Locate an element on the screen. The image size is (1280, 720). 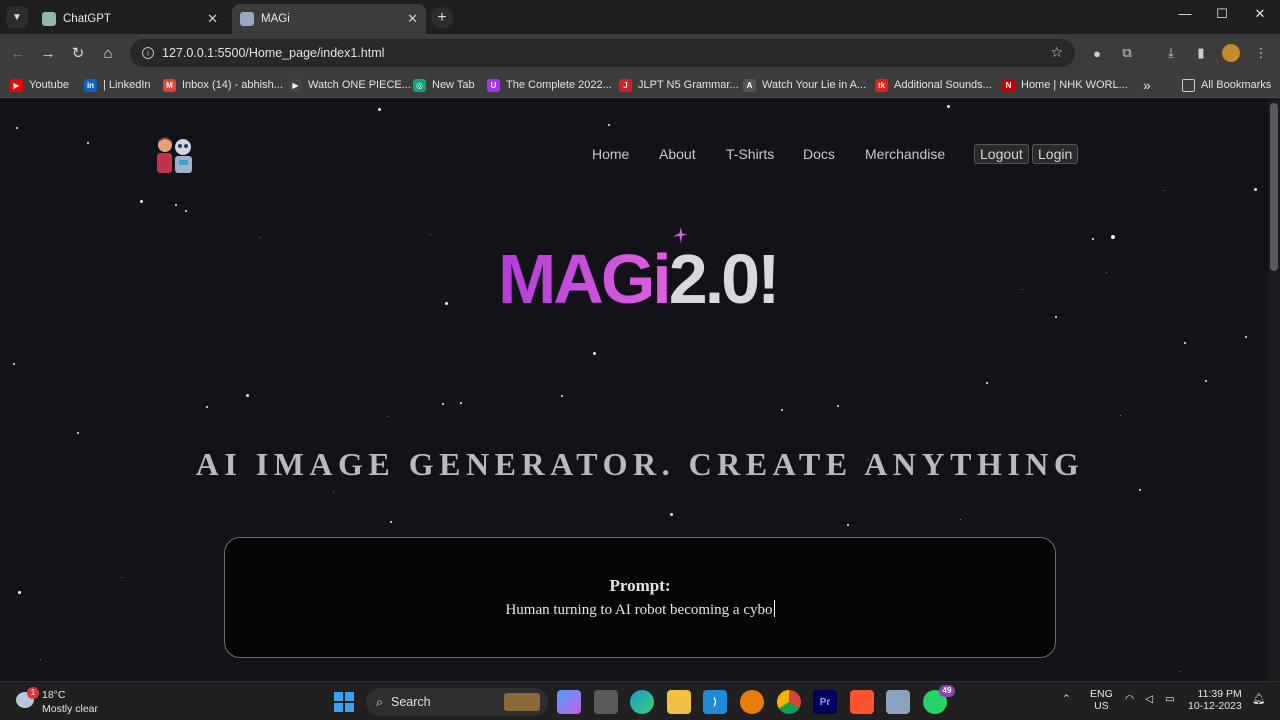
nav-merchandise: Merchandise is located at coordinates (905, 154).